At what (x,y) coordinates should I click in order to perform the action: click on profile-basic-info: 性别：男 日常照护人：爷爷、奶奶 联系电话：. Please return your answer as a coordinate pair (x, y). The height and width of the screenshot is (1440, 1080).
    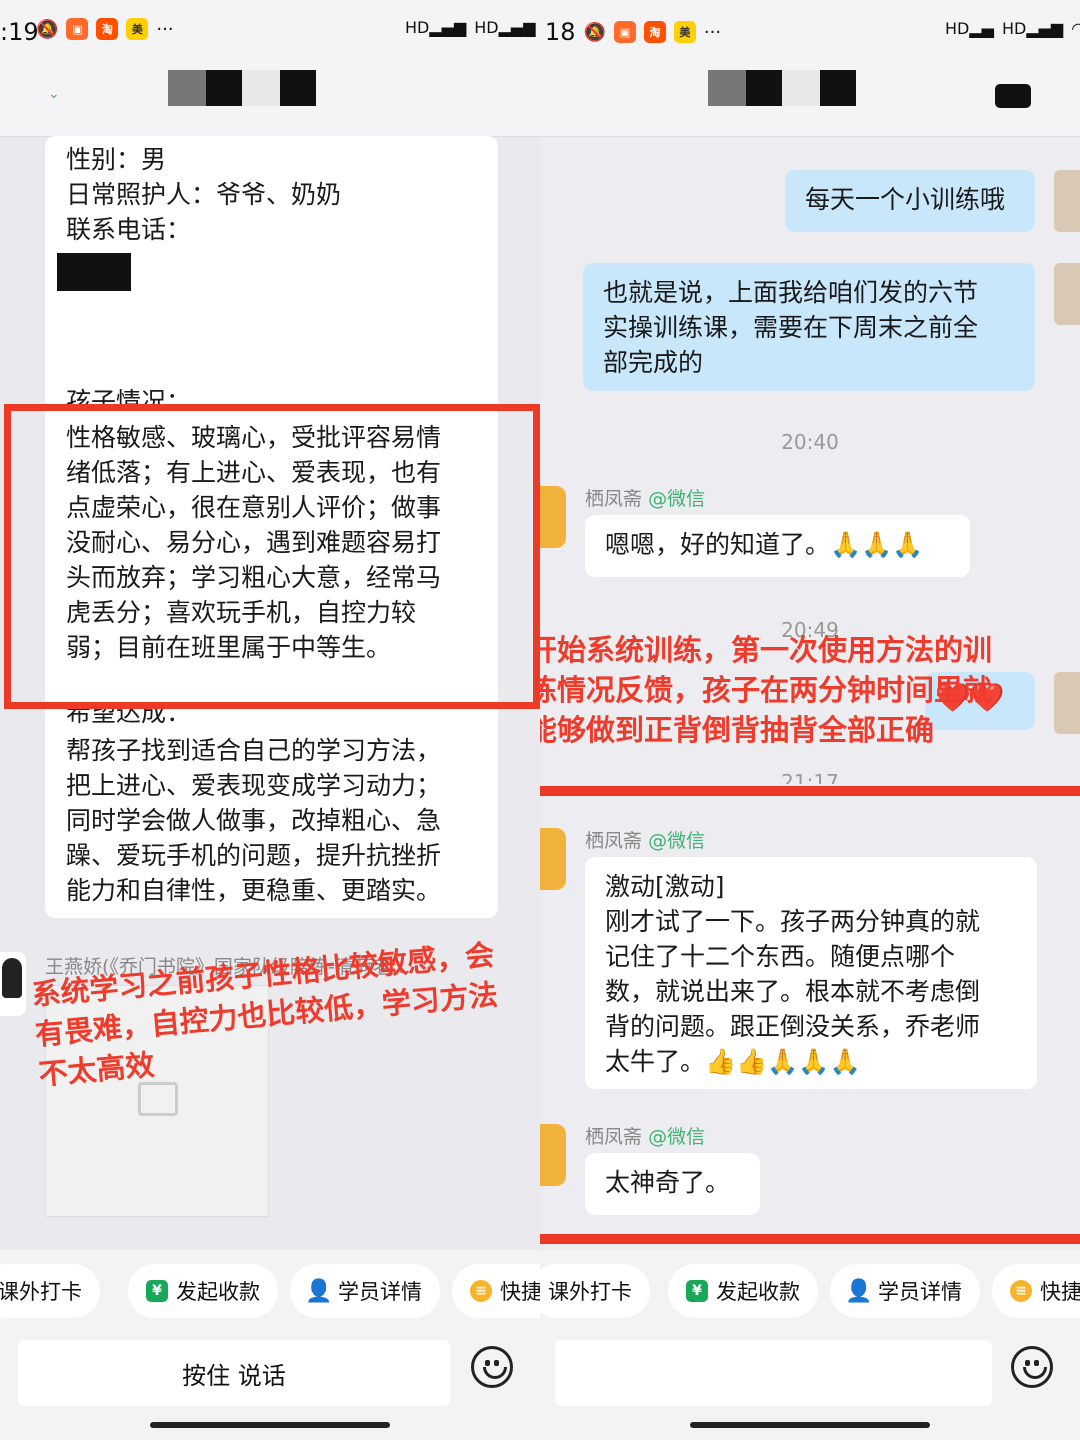
    Looking at the image, I should click on (203, 194).